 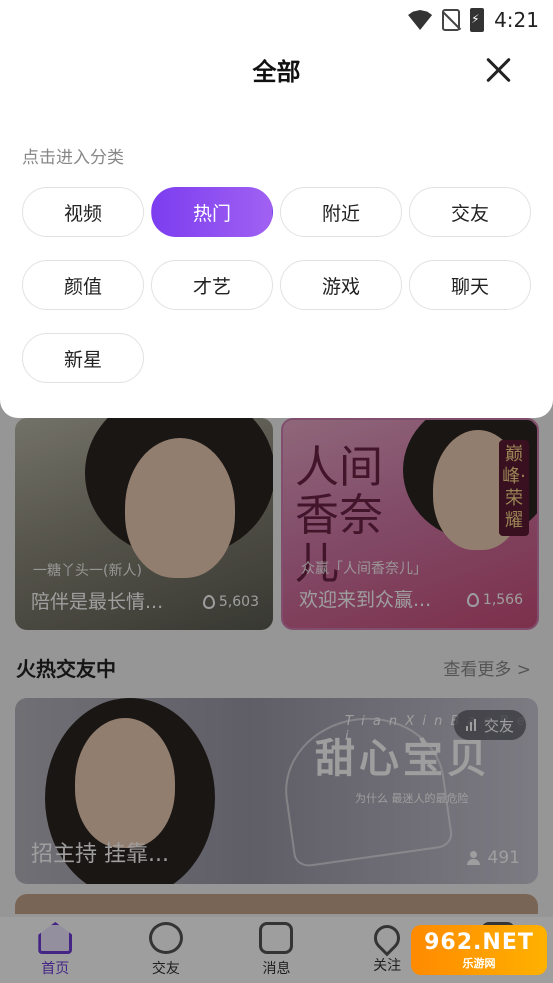 What do you see at coordinates (516, 20) in the screenshot?
I see `status-time: 4:21` at bounding box center [516, 20].